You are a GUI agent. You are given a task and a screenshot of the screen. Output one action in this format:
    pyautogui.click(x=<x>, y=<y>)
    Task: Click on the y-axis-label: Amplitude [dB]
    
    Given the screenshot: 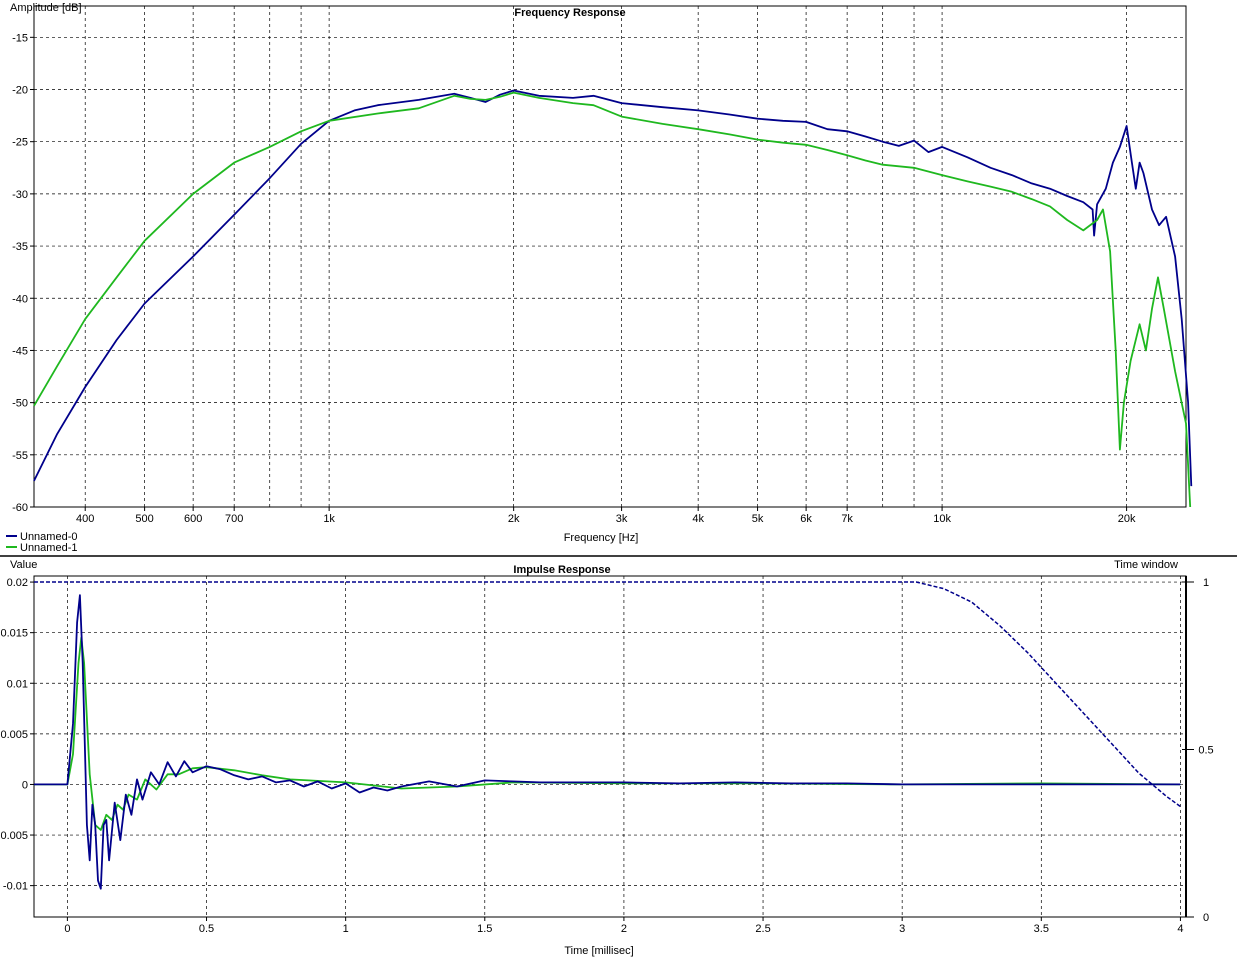 What is the action you would take?
    pyautogui.click(x=46, y=8)
    